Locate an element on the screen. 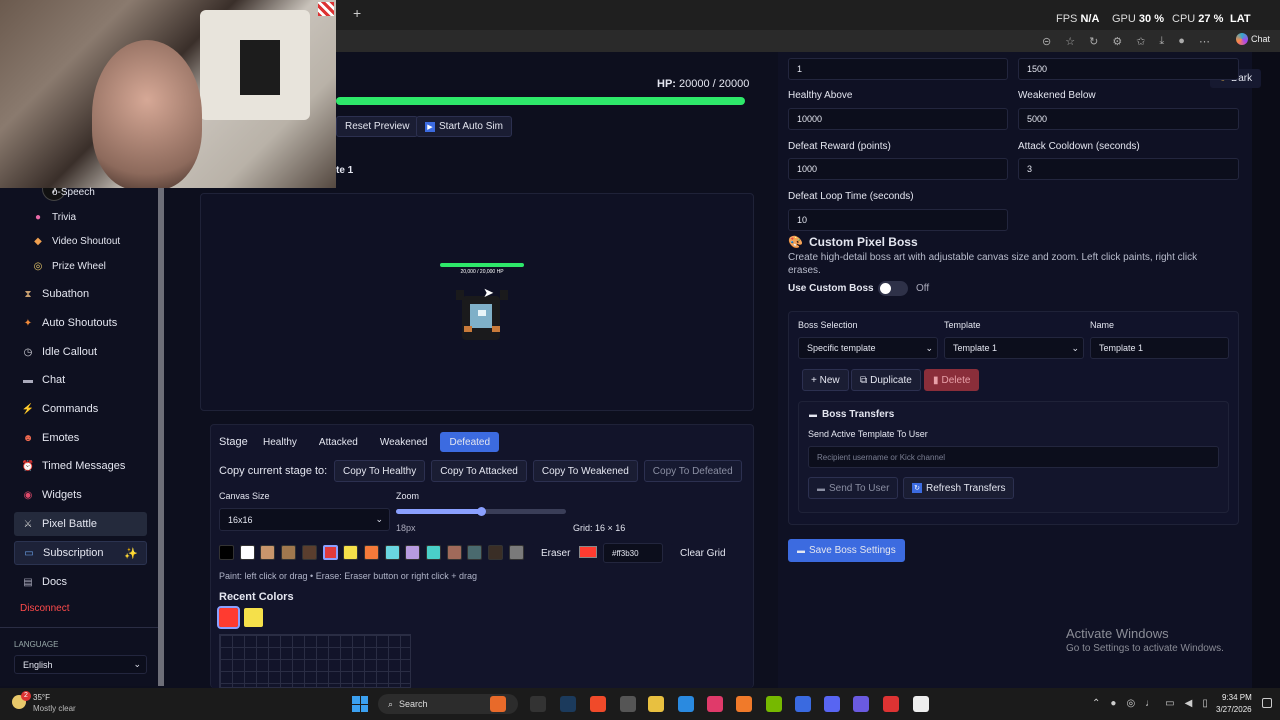  steam-tray-icon: ● is located at coordinates (1113, 703).